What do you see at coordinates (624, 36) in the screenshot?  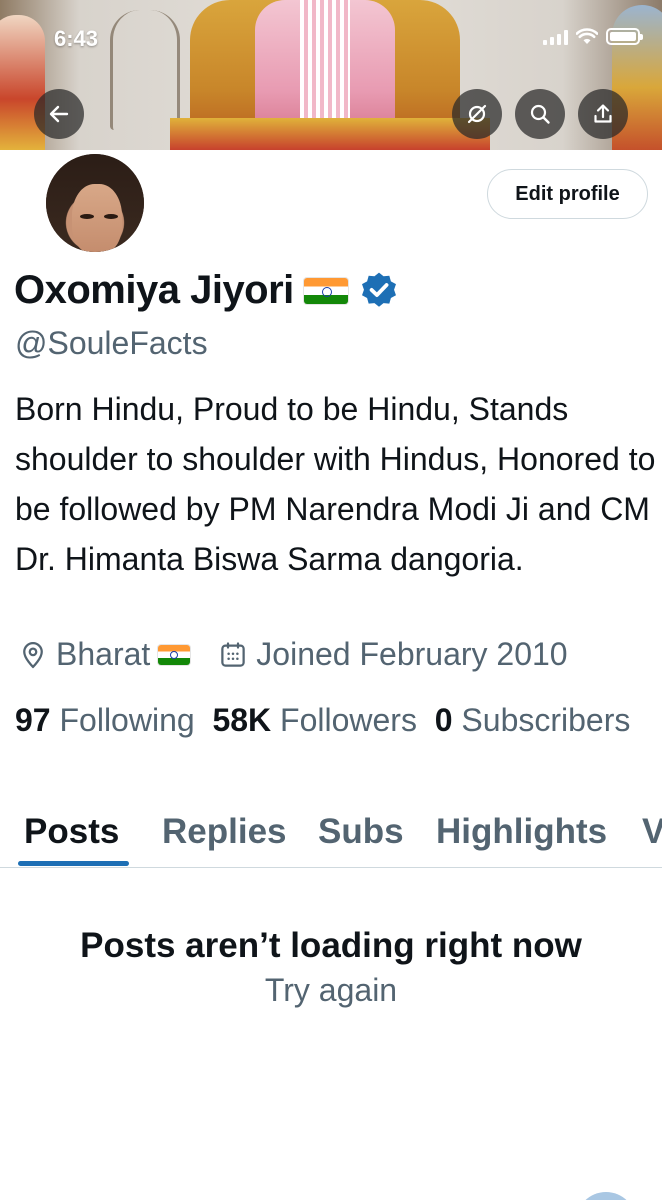 I see `battery-icon` at bounding box center [624, 36].